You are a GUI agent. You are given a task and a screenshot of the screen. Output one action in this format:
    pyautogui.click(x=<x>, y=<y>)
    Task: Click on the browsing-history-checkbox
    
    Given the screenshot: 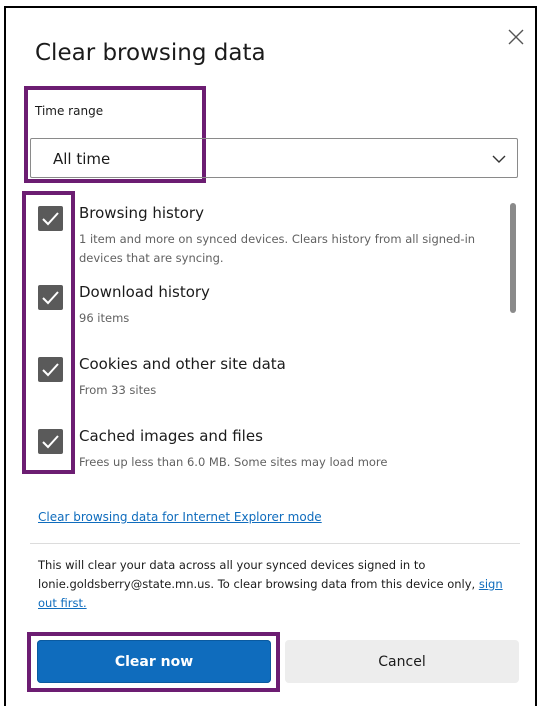 What is the action you would take?
    pyautogui.click(x=50, y=218)
    